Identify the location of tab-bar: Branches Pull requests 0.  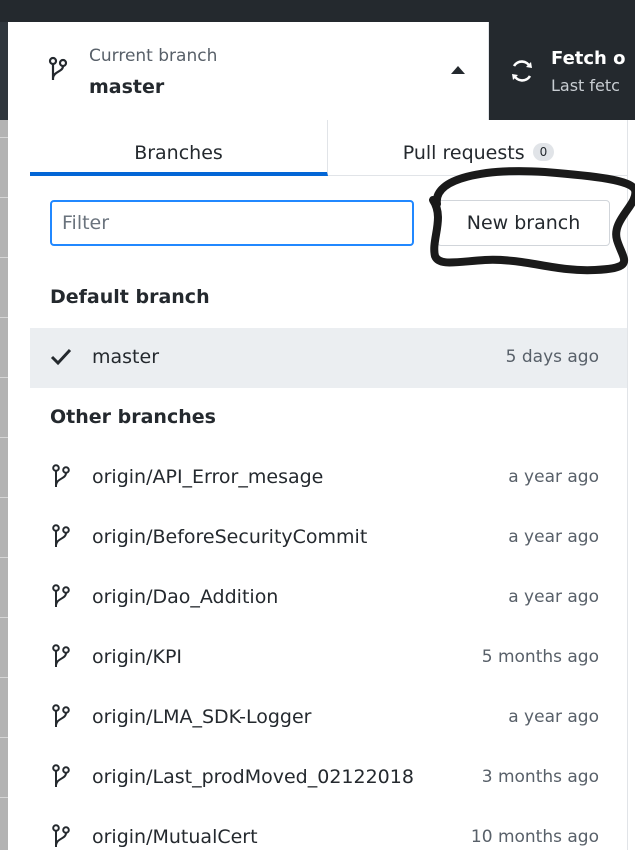
(329, 148).